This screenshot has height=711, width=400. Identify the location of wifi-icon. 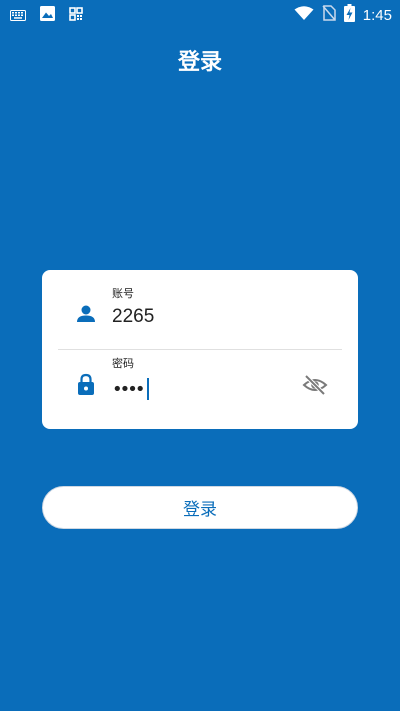
(304, 15).